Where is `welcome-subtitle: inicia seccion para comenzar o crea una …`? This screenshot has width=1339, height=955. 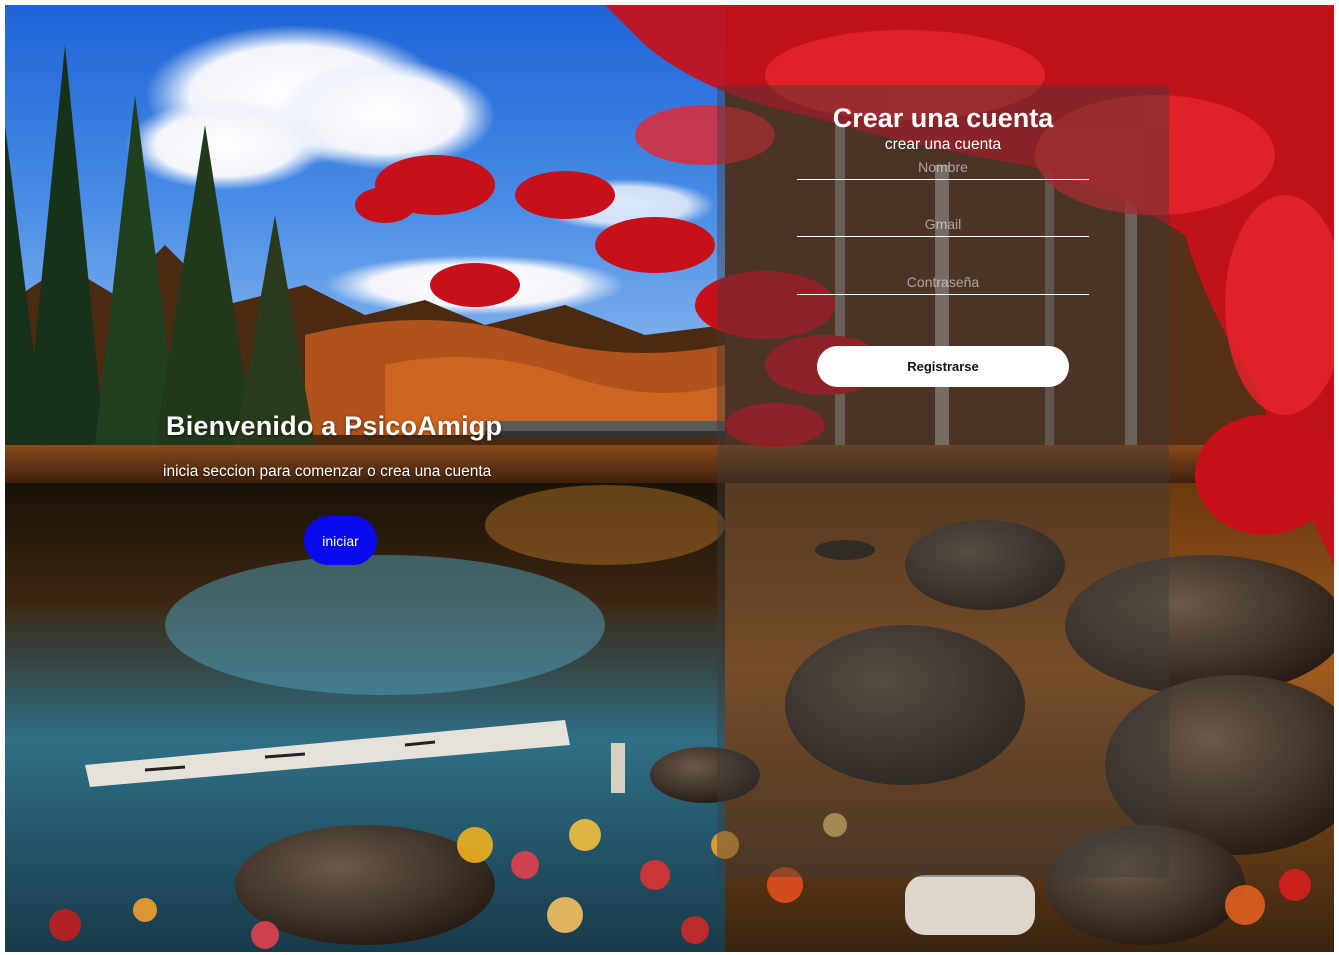
welcome-subtitle: inicia seccion para comenzar o crea una … is located at coordinates (327, 471).